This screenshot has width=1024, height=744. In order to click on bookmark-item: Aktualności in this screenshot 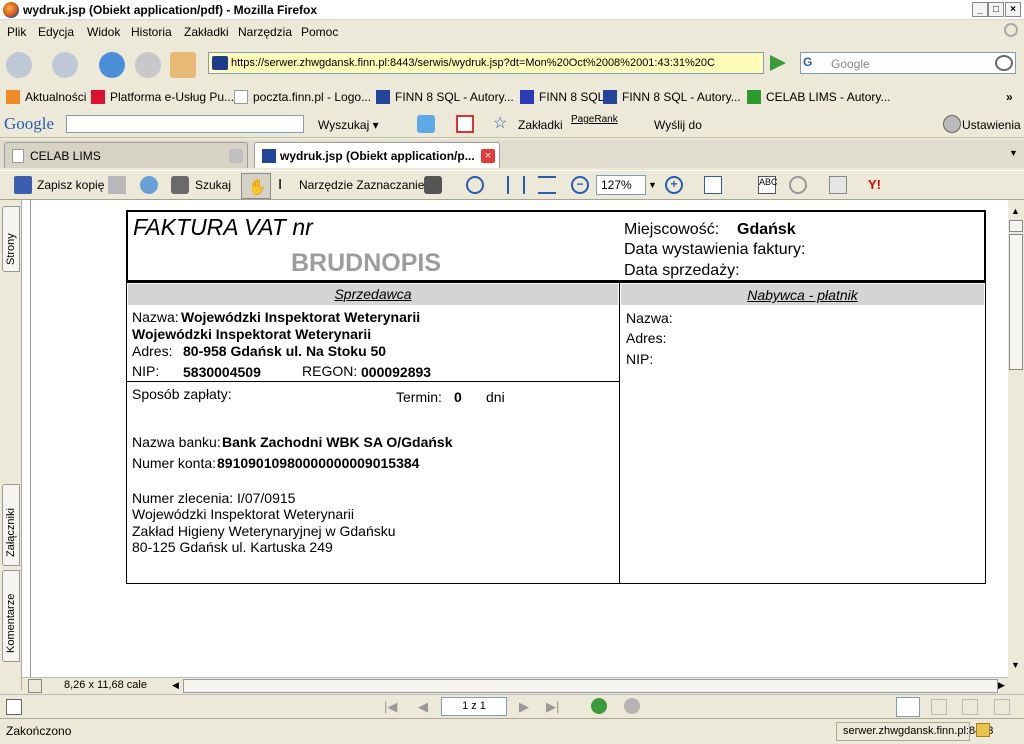, I will do `click(46, 97)`.